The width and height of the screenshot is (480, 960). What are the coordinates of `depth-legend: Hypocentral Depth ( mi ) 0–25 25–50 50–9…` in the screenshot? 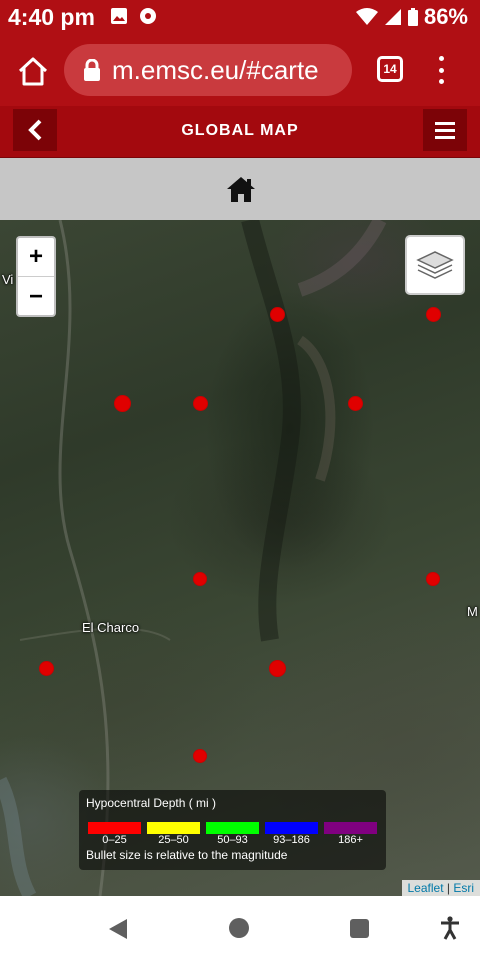 It's located at (232, 830).